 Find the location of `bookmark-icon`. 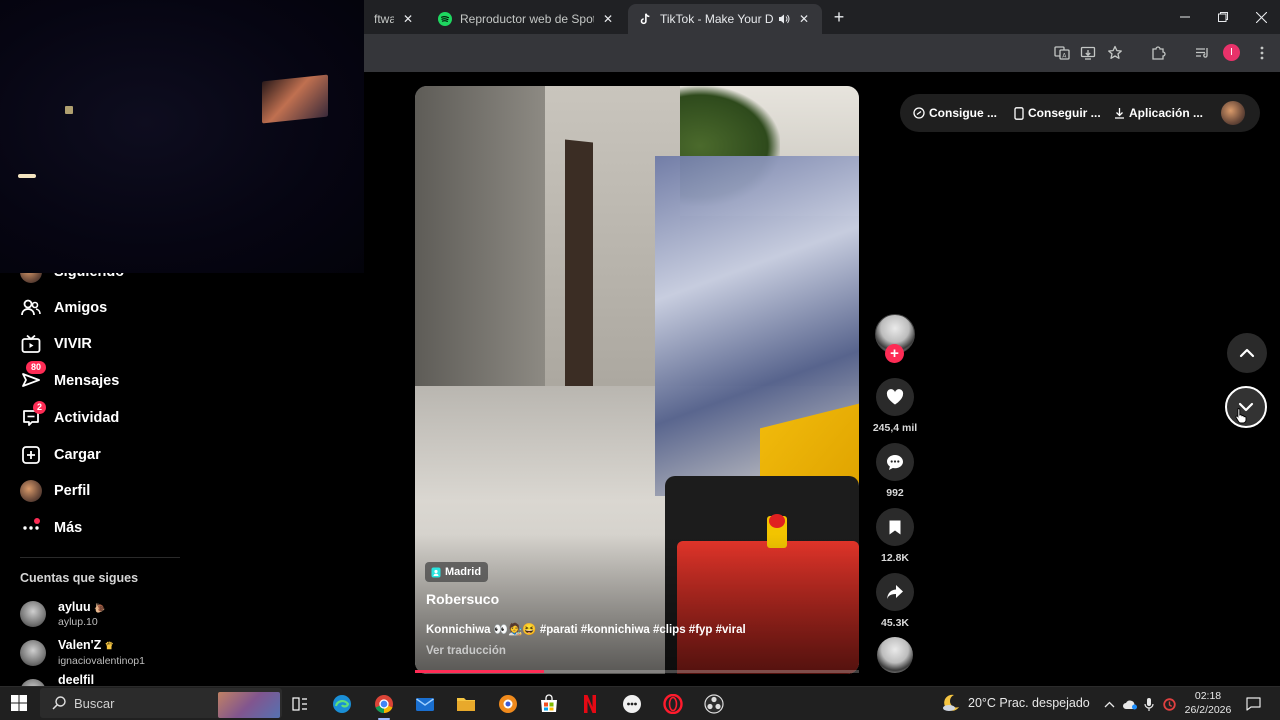

bookmark-icon is located at coordinates (895, 527).